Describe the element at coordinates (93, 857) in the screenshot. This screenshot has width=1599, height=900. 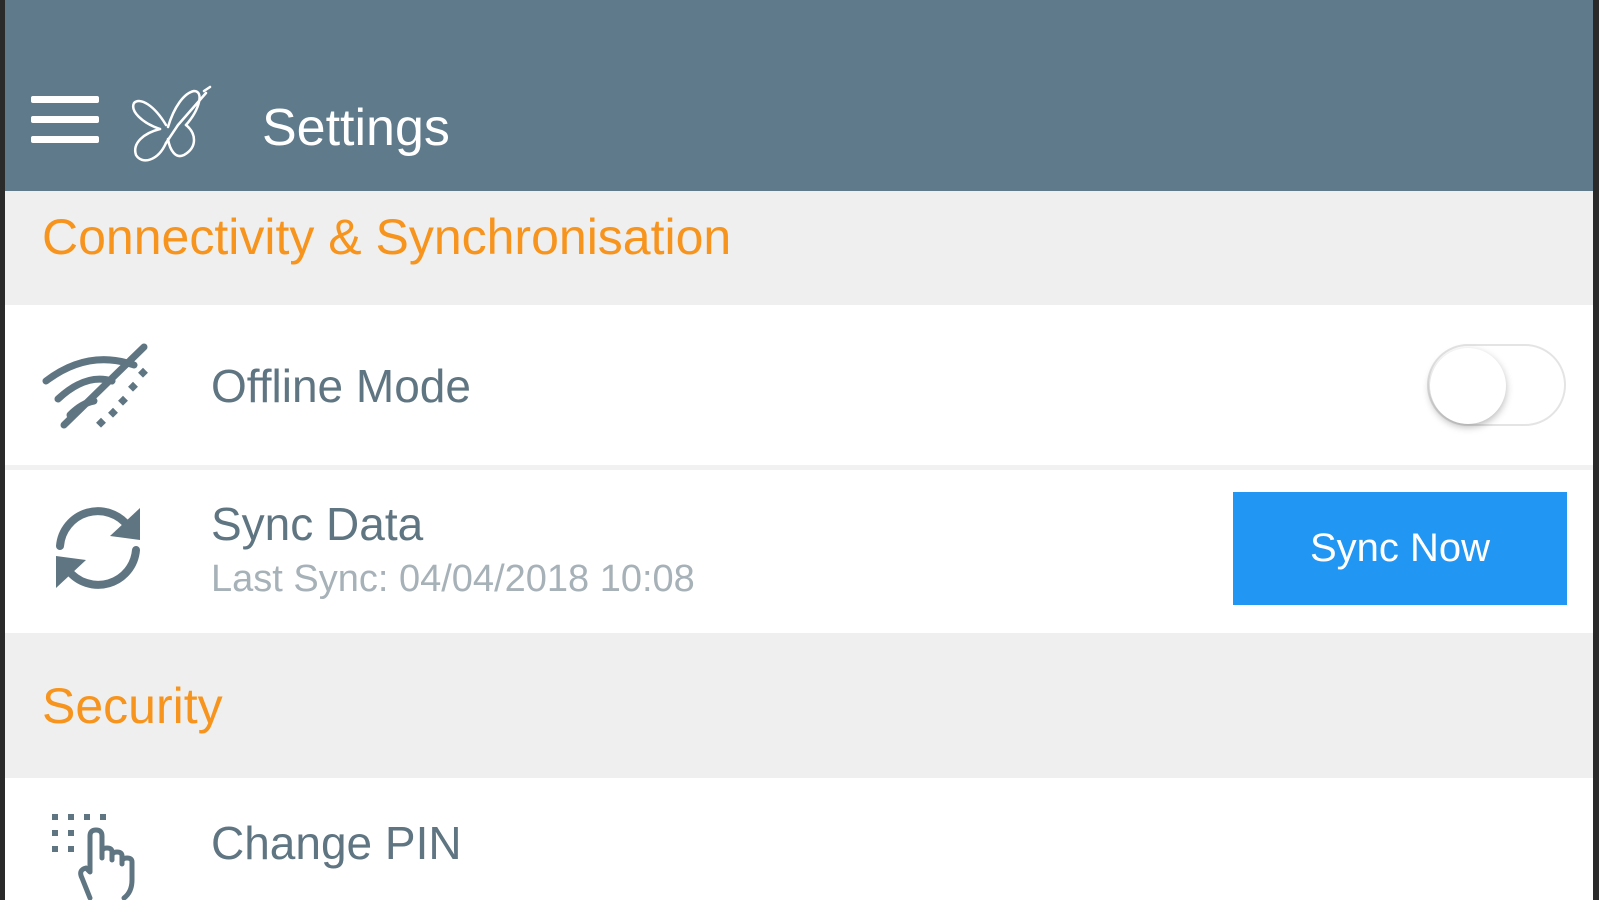
I see `pin-keypad-touch-icon` at that location.